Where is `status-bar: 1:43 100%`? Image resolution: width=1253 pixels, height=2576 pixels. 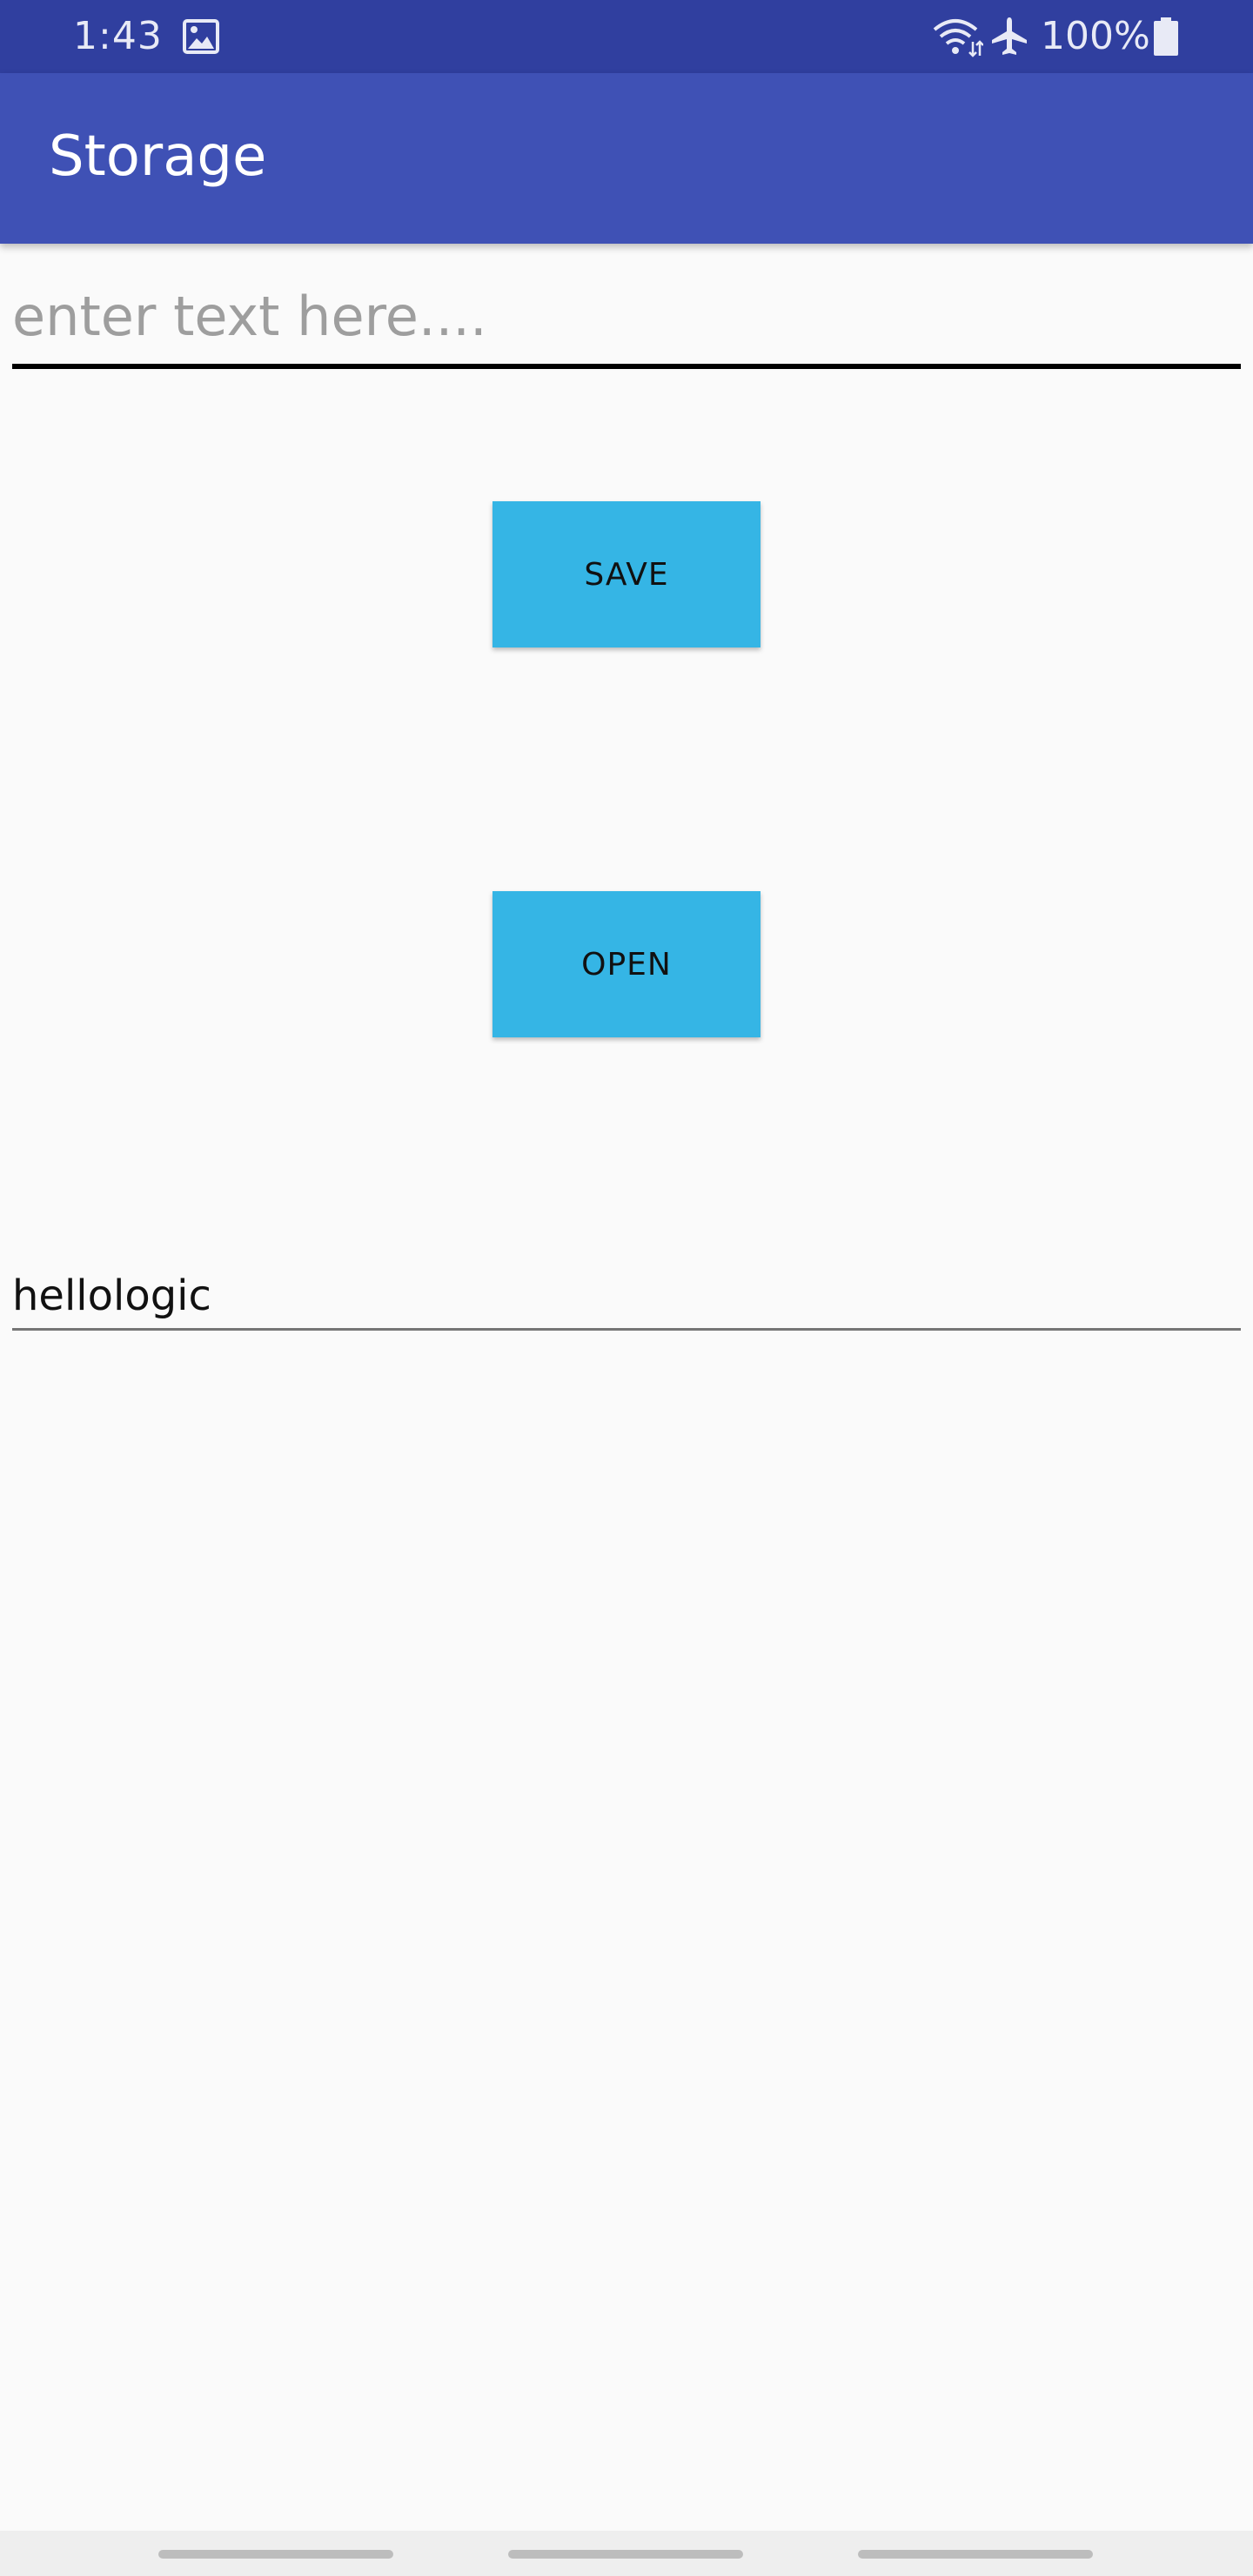 status-bar: 1:43 100% is located at coordinates (626, 37).